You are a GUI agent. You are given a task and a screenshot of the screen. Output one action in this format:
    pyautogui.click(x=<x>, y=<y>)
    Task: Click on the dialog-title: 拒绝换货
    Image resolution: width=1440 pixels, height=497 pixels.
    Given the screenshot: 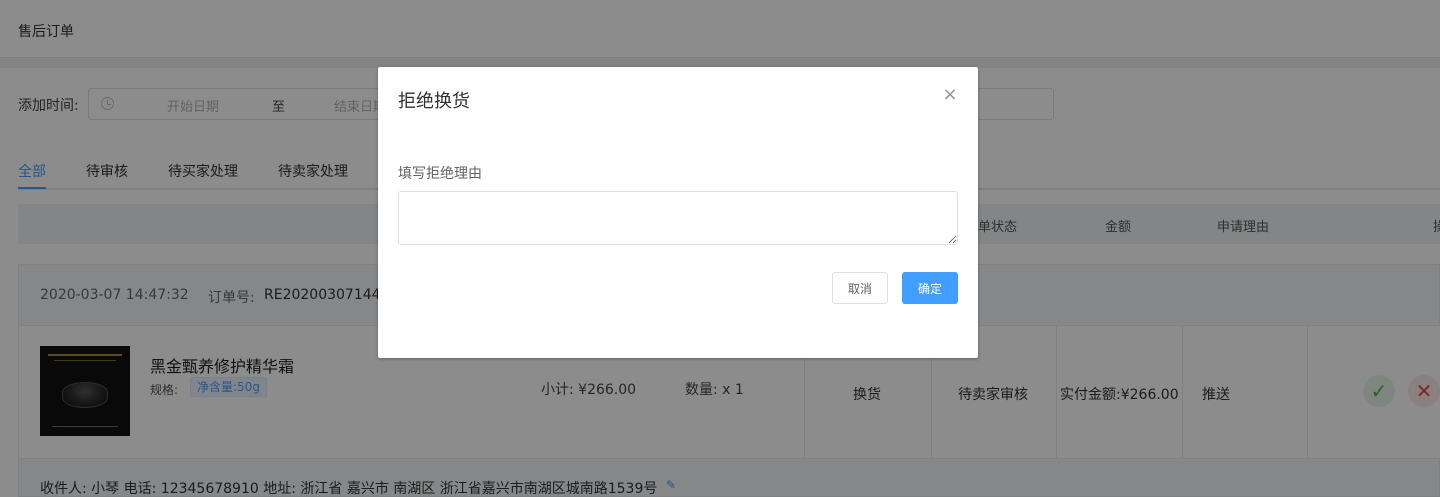 What is the action you would take?
    pyautogui.click(x=434, y=101)
    